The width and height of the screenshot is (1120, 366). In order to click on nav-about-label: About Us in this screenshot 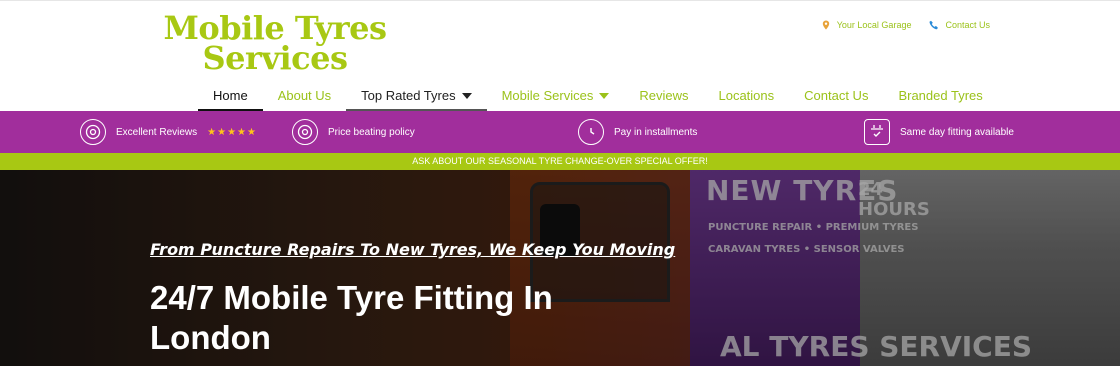, I will do `click(304, 95)`.